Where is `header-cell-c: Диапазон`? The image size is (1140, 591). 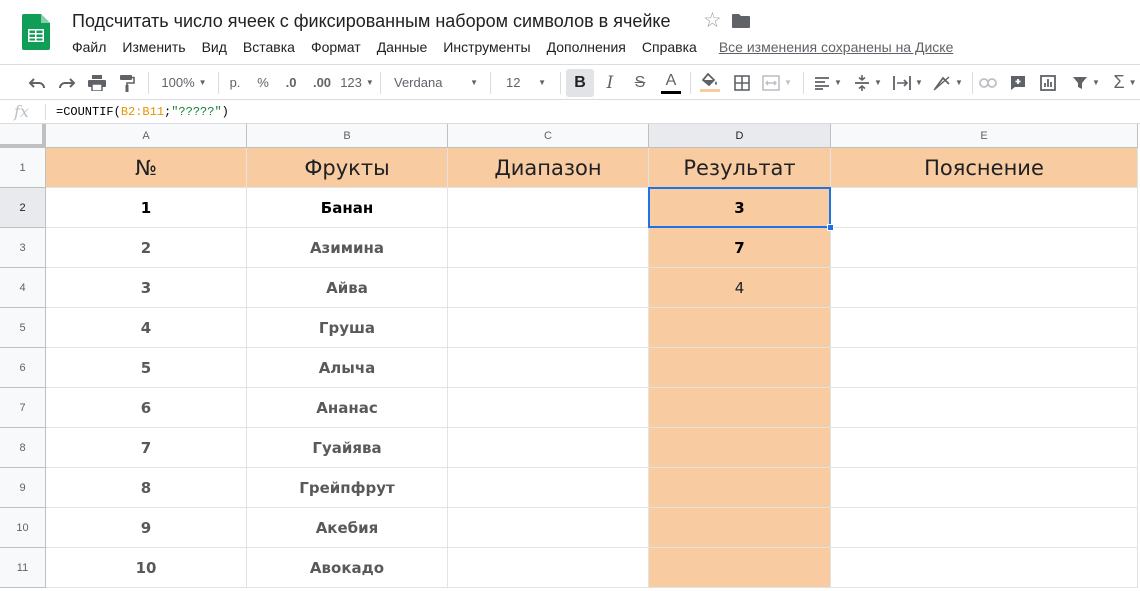 header-cell-c: Диапазон is located at coordinates (548, 168).